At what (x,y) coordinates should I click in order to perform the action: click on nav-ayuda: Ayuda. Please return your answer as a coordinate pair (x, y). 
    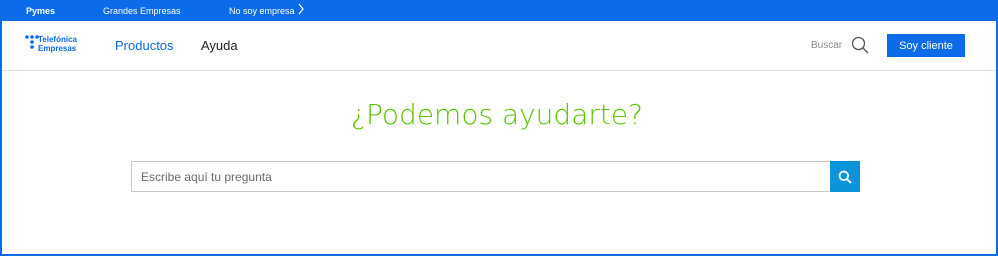
    Looking at the image, I should click on (219, 45).